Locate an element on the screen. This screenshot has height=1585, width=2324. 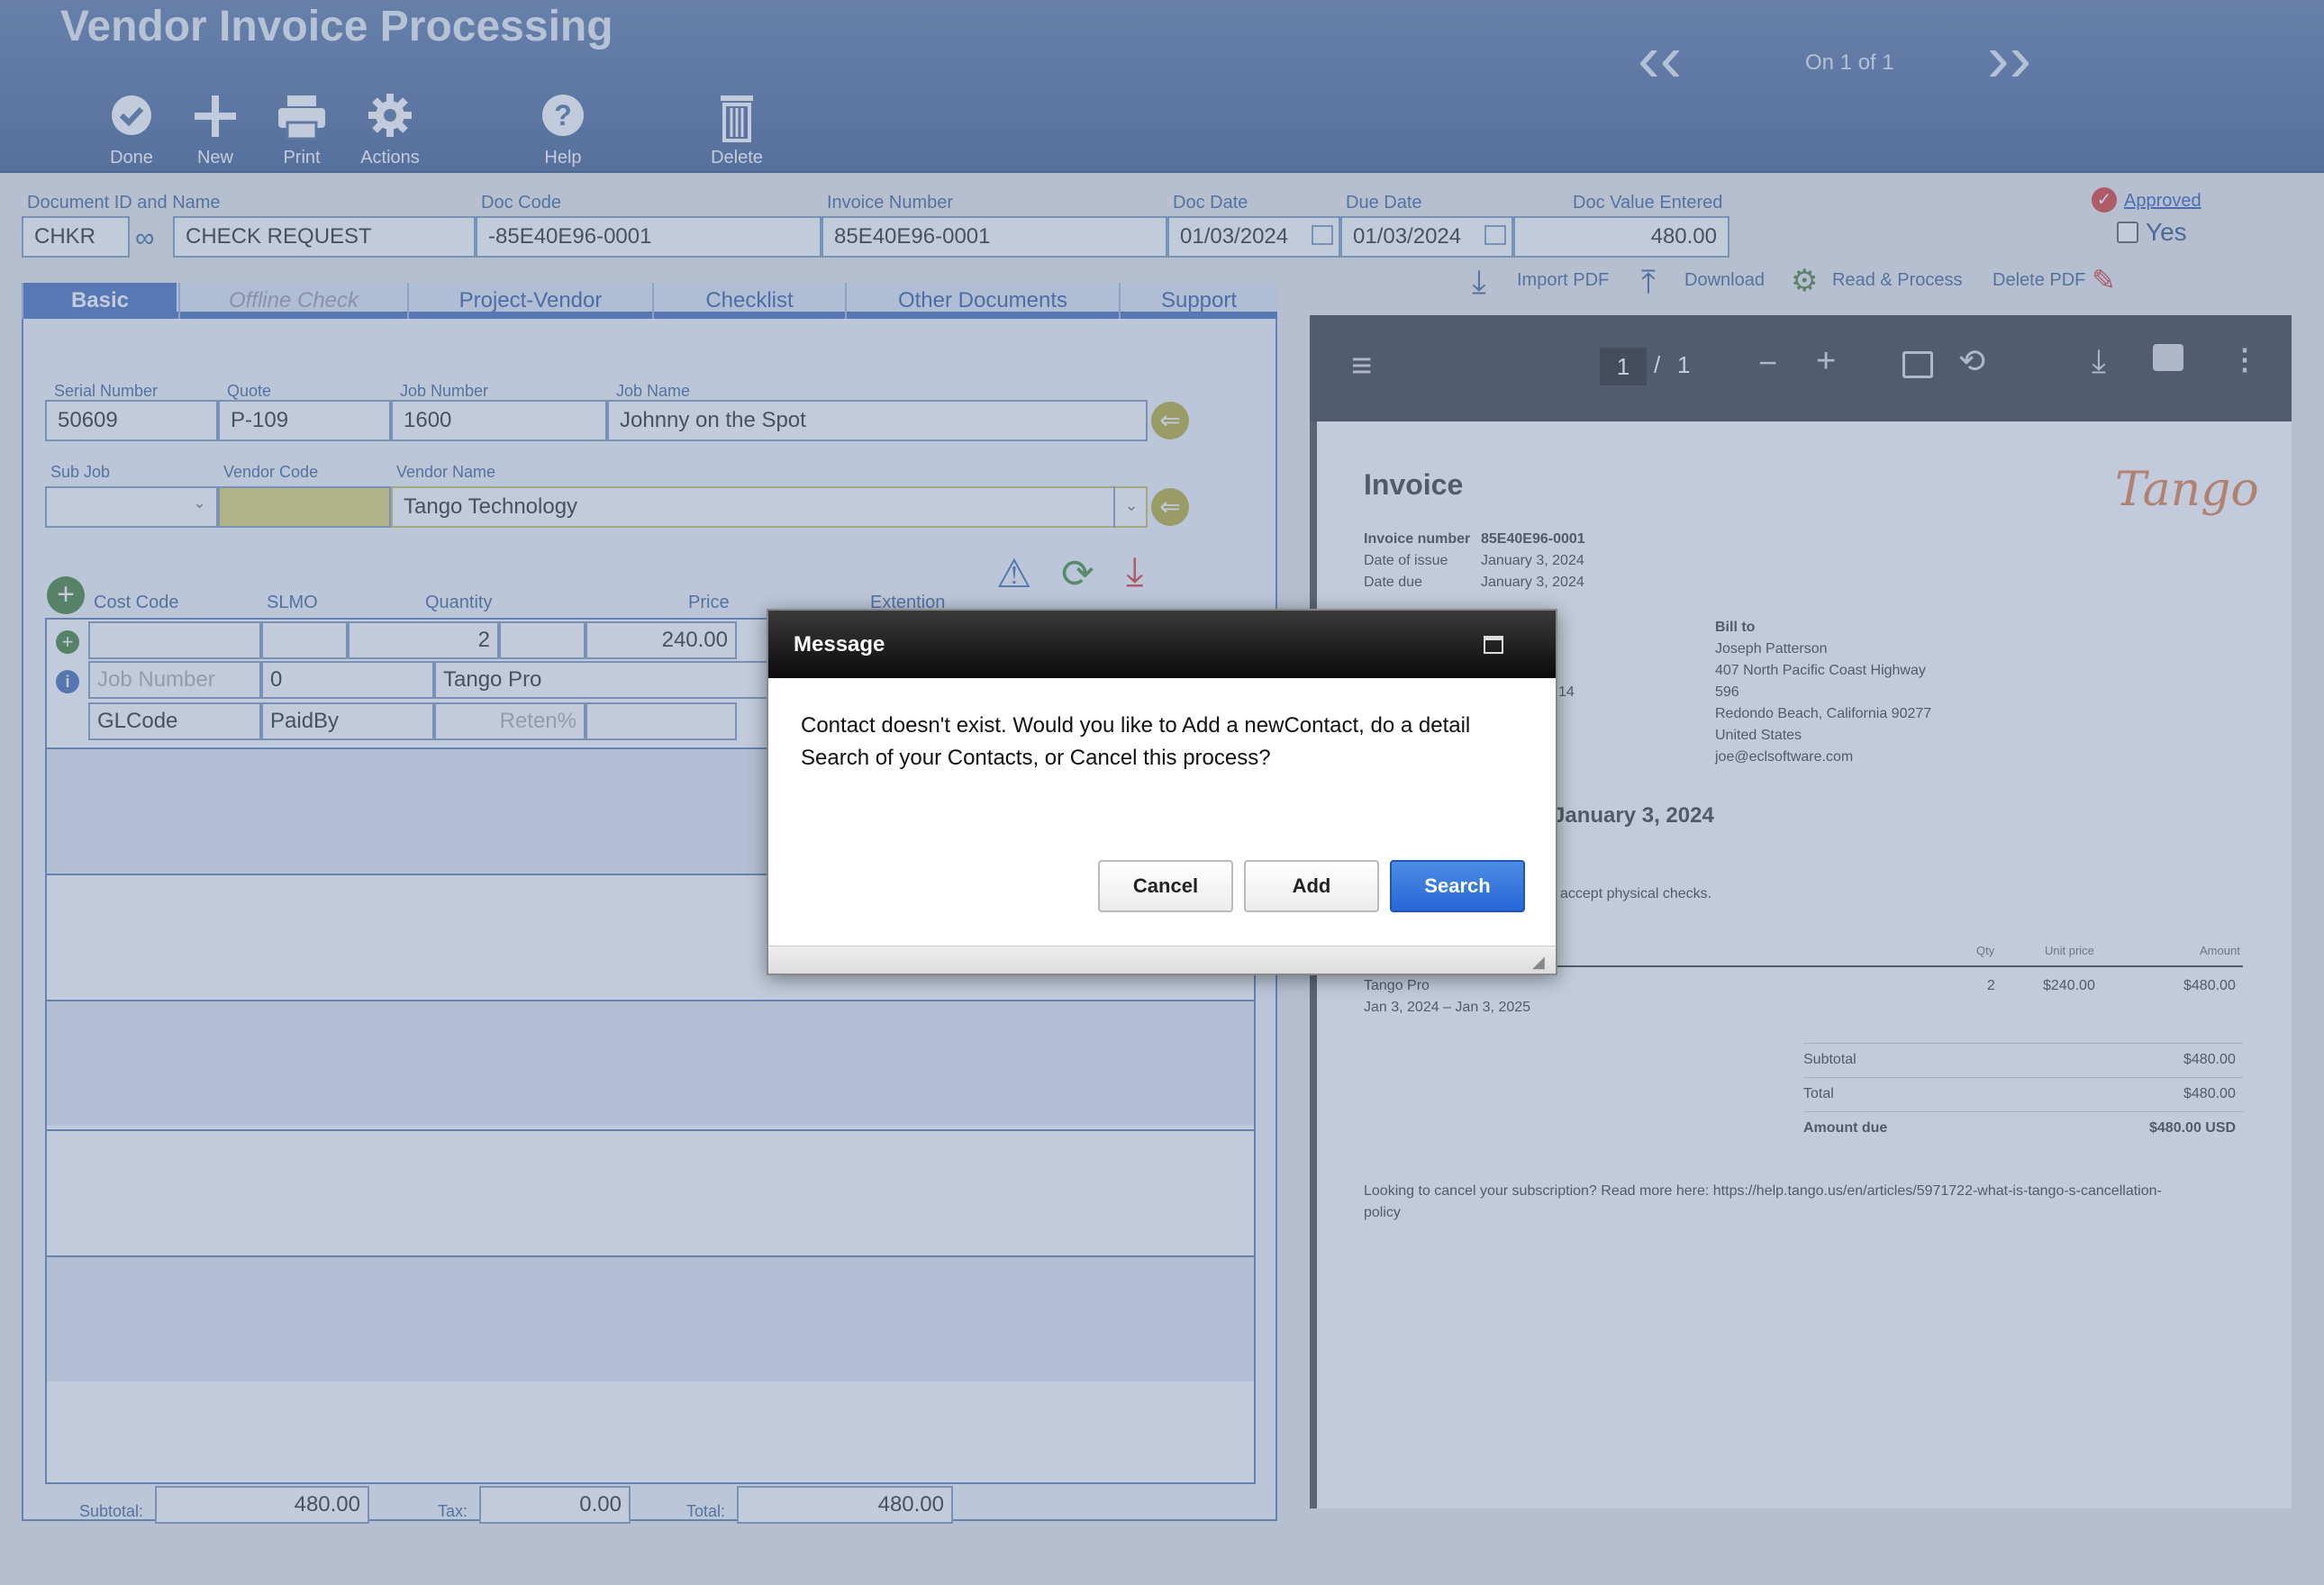
add-button: Add is located at coordinates (1311, 886).